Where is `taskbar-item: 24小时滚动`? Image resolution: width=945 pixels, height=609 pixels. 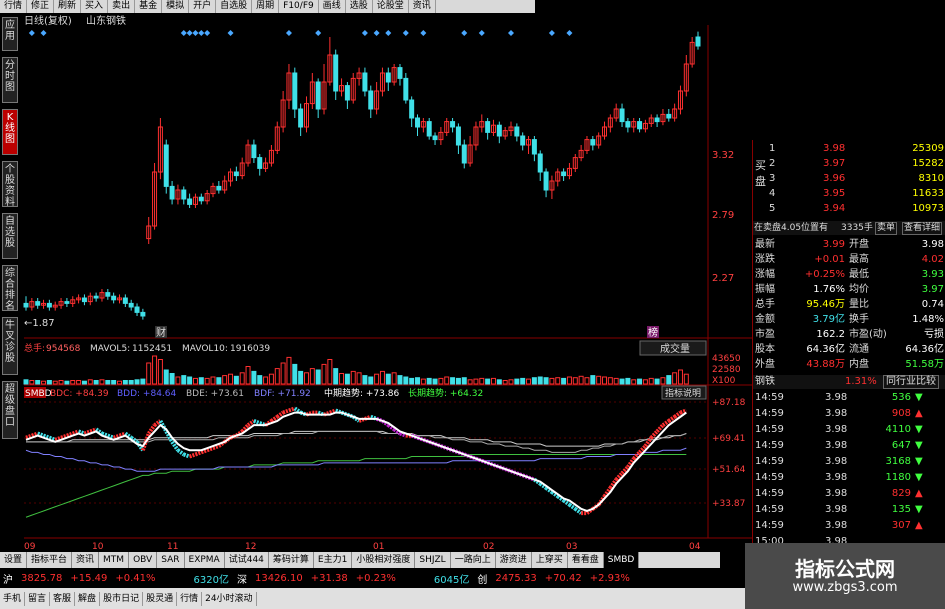 taskbar-item: 24小时滚动 is located at coordinates (229, 598).